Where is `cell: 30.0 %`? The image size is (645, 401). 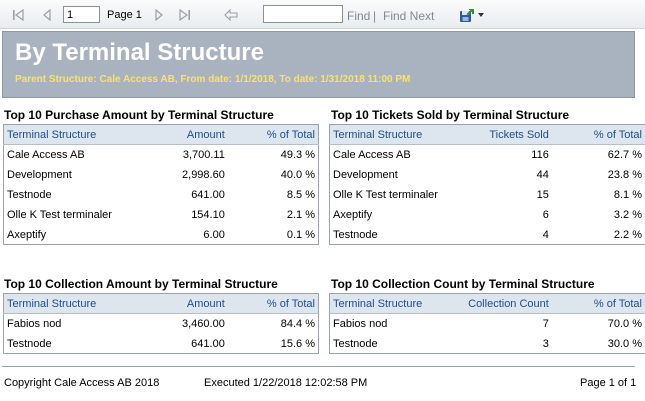 cell: 30.0 % is located at coordinates (624, 343).